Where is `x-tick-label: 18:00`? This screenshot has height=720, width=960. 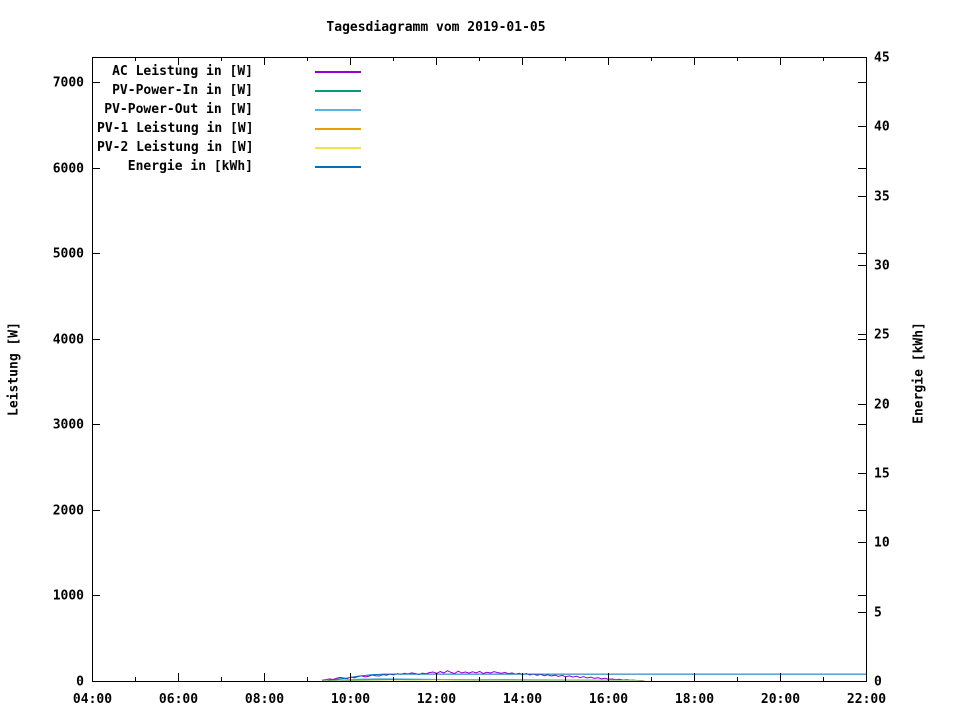 x-tick-label: 18:00 is located at coordinates (694, 699).